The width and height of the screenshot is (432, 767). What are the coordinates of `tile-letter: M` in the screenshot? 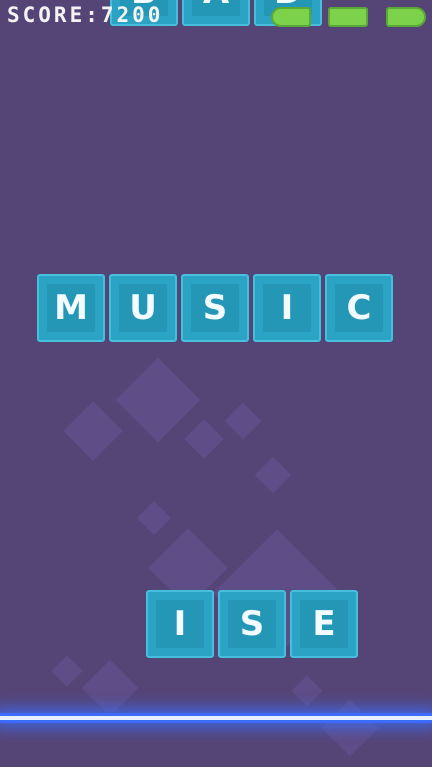 It's located at (71, 308).